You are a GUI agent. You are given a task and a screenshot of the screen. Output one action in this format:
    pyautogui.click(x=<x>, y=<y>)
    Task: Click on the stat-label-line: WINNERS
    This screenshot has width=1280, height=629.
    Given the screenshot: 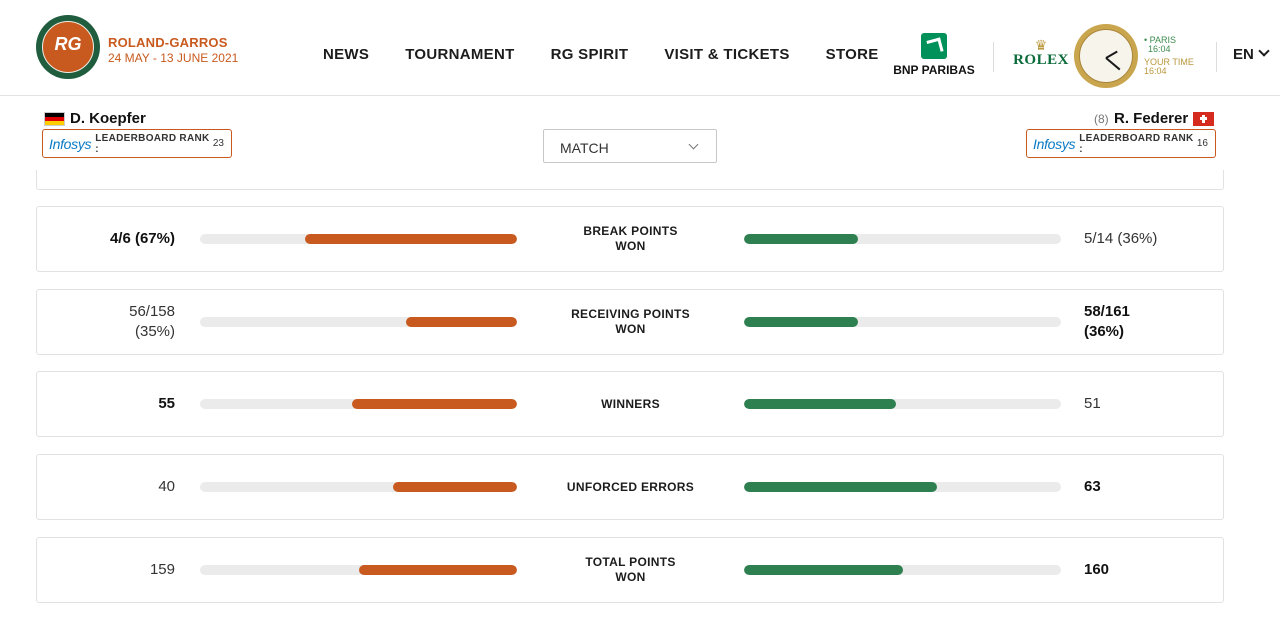 What is the action you would take?
    pyautogui.click(x=630, y=403)
    